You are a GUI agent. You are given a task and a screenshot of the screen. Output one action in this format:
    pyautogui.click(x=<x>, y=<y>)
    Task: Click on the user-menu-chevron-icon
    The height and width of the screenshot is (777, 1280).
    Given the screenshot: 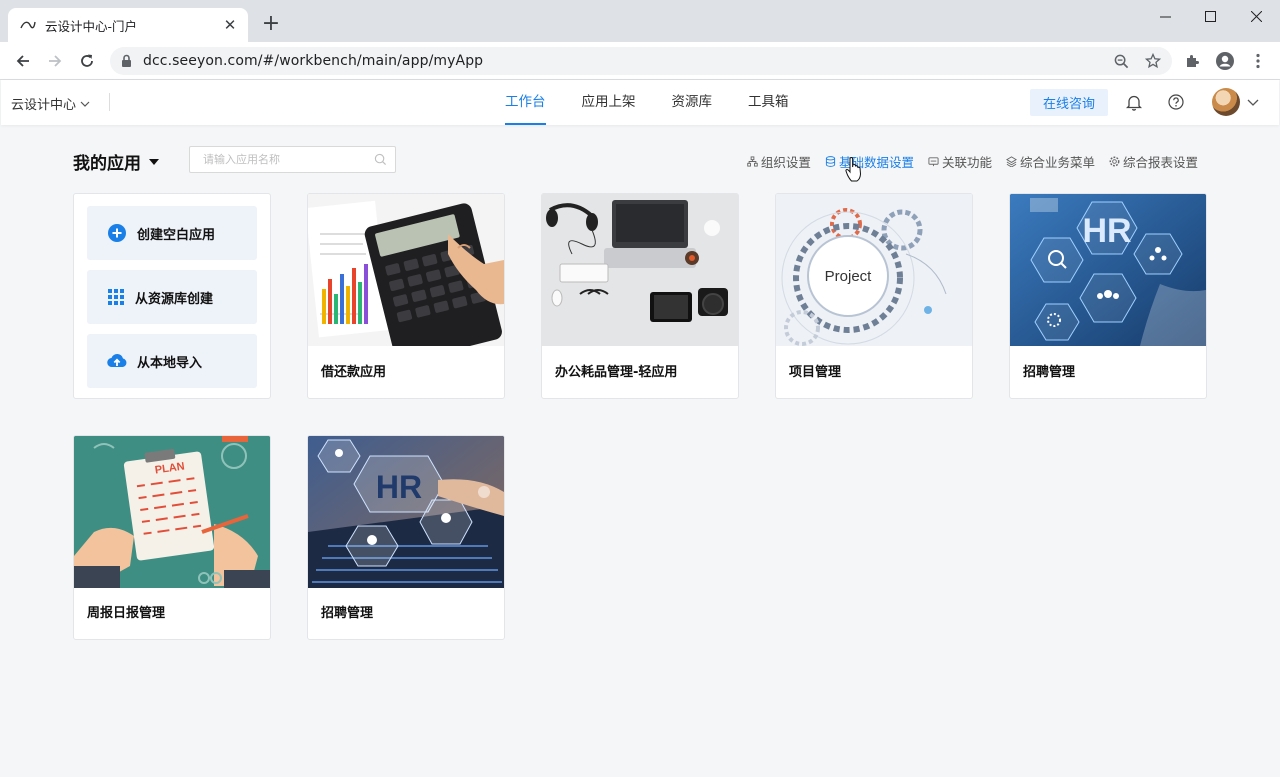 What is the action you would take?
    pyautogui.click(x=1253, y=102)
    